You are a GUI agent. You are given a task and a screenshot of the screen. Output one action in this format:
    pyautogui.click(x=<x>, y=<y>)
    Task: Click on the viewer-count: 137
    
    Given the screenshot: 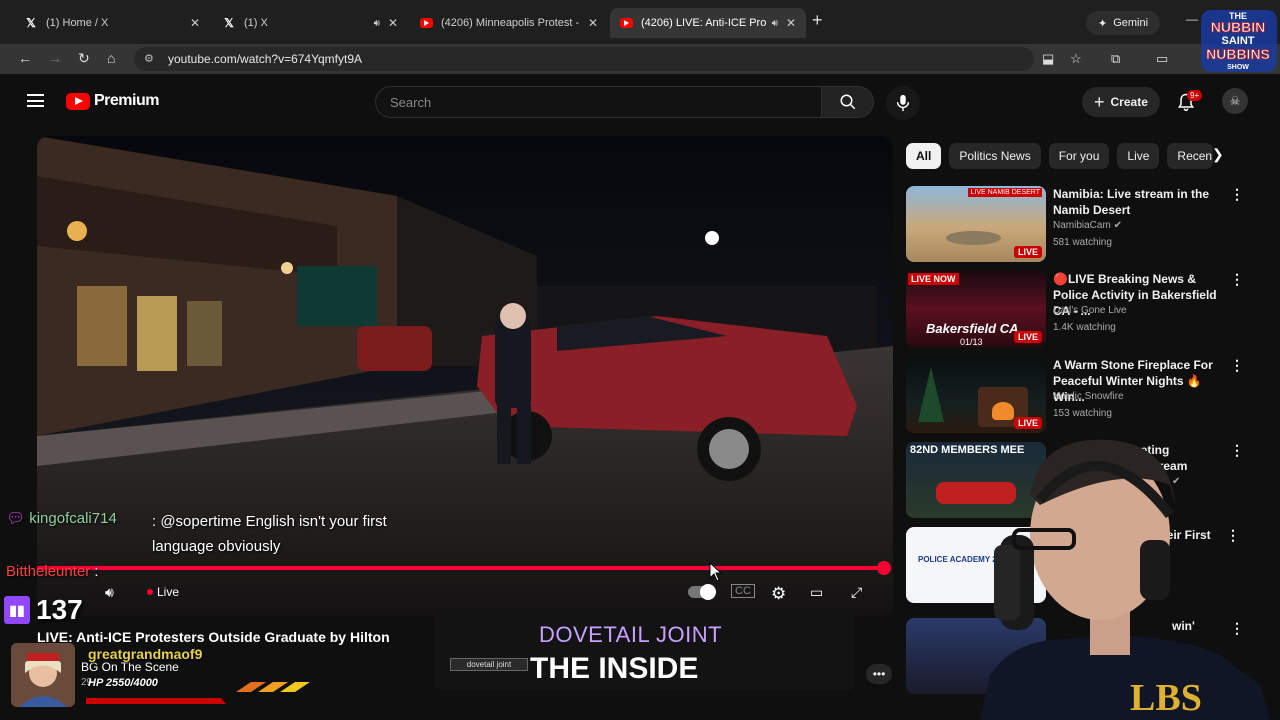 What is the action you would take?
    pyautogui.click(x=59, y=609)
    